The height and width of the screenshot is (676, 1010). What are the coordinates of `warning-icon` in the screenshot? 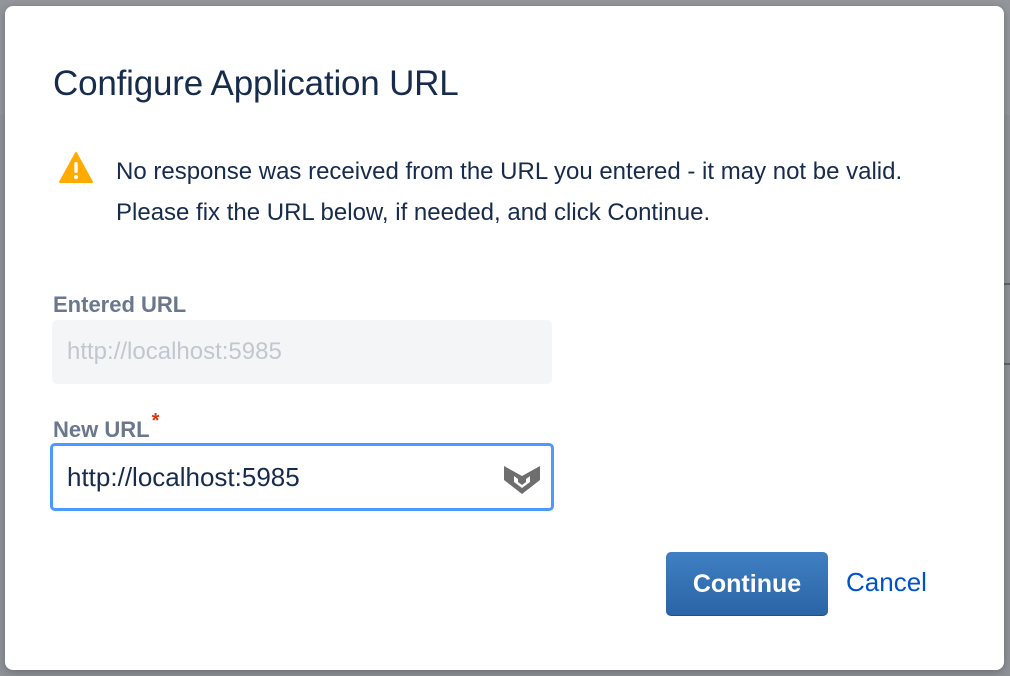 It's located at (76, 167).